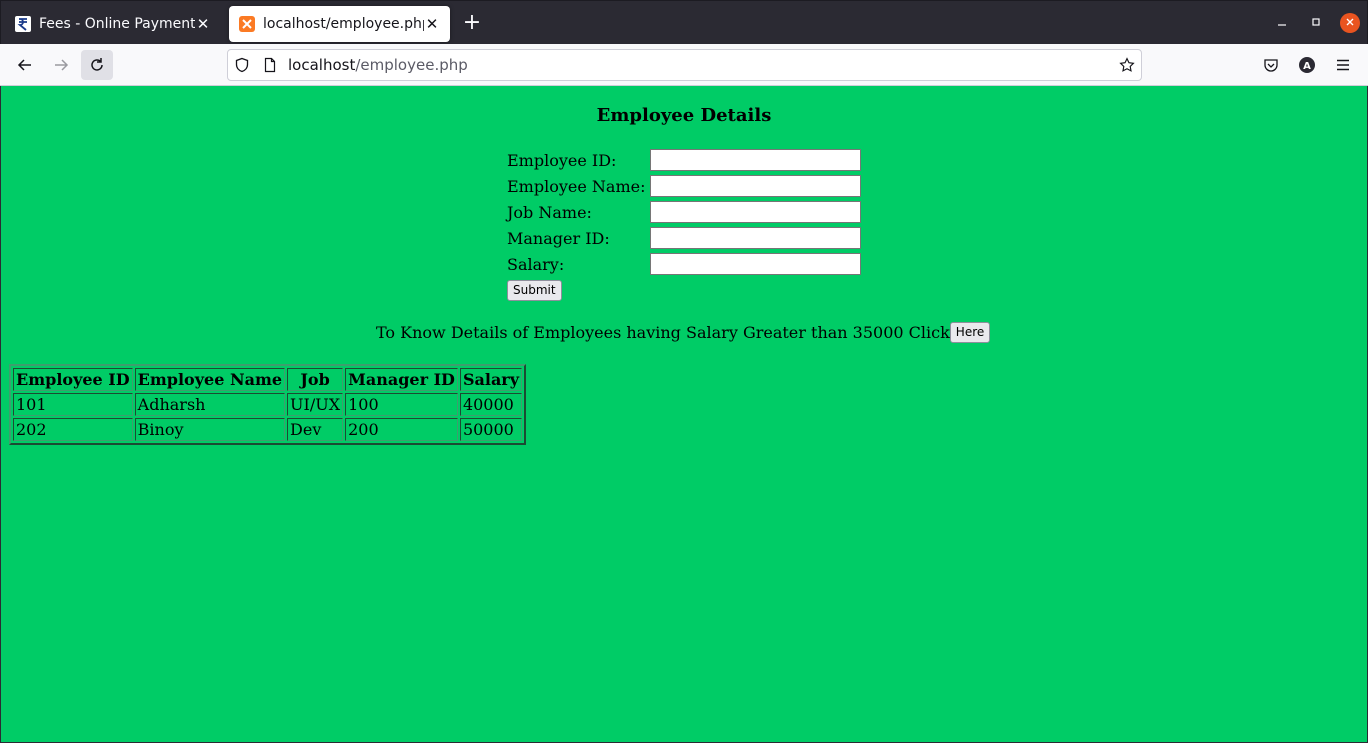 The width and height of the screenshot is (1368, 743). What do you see at coordinates (491, 379) in the screenshot?
I see `column-header: Salary` at bounding box center [491, 379].